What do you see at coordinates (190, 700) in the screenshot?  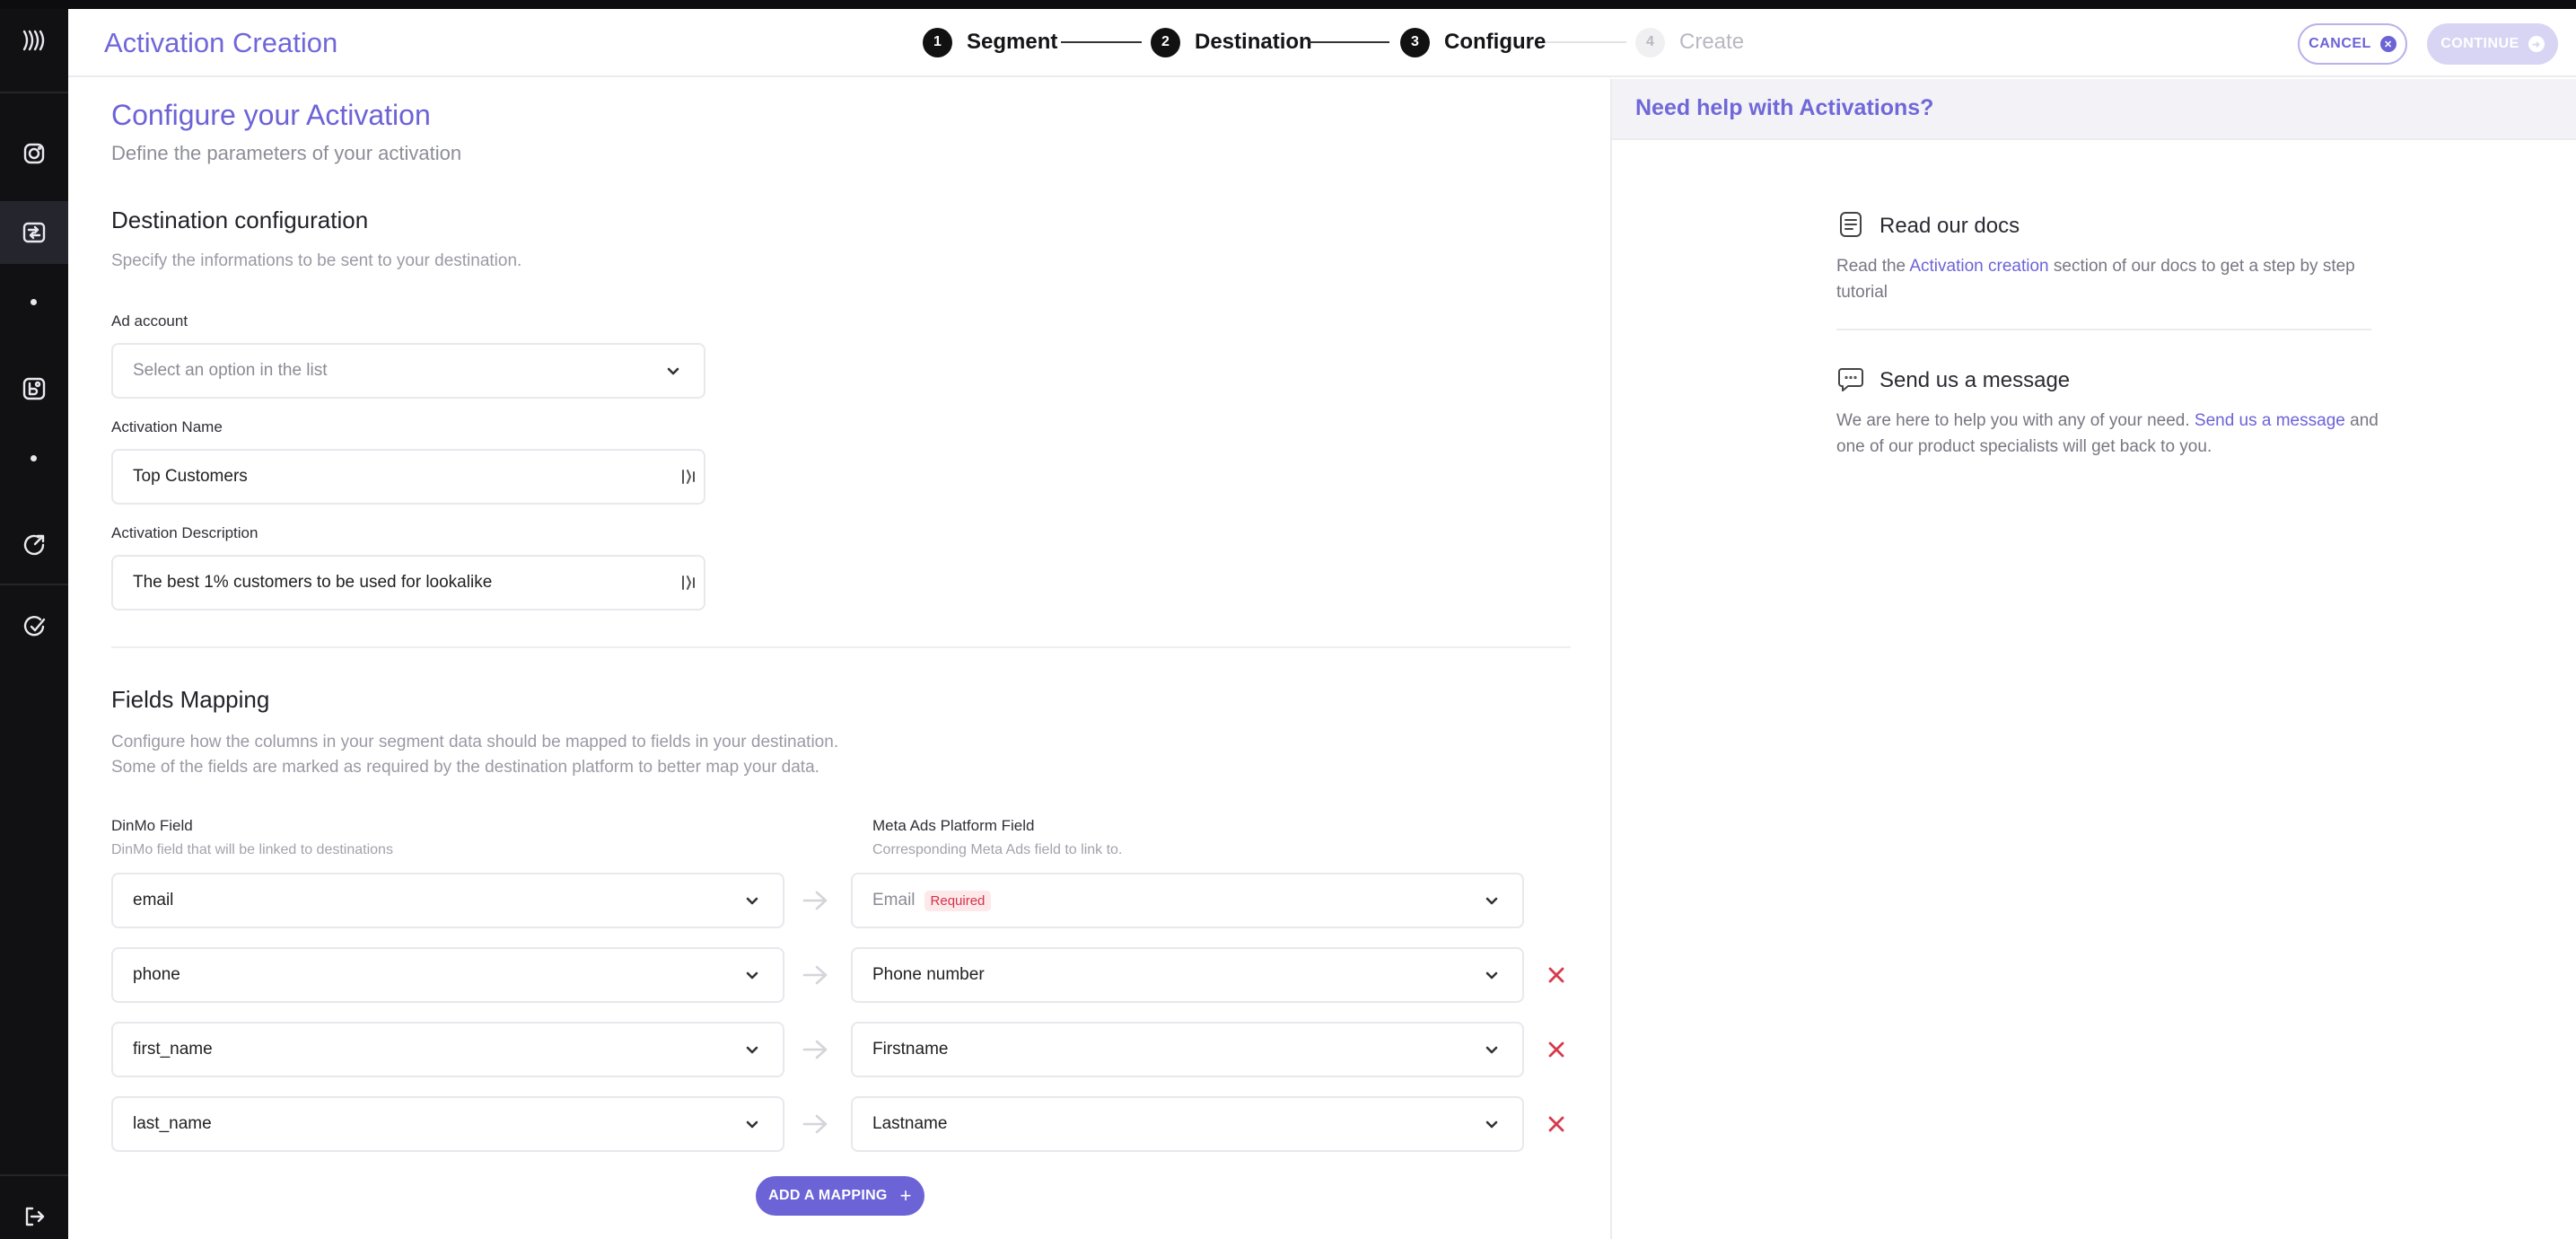 I see `fields-mapping-title: Fields Mapping` at bounding box center [190, 700].